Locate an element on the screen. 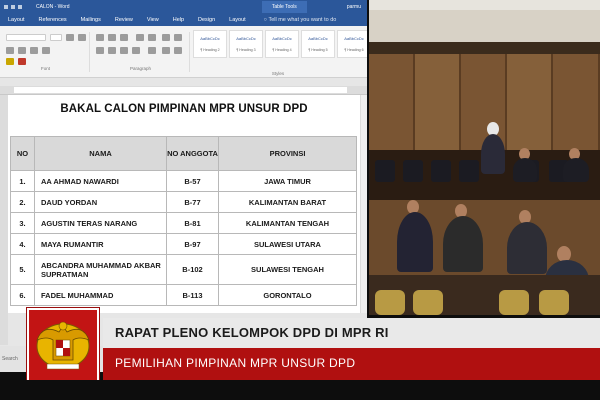 The image size is (600, 400). horizontal-ruler is located at coordinates (183, 90).